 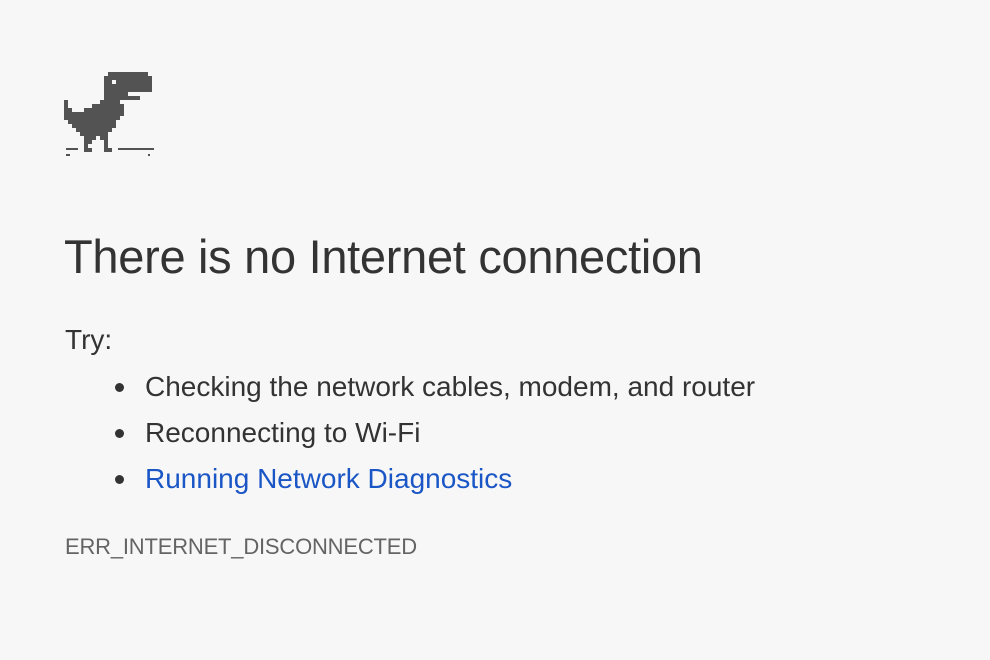 I want to click on suggestion-label: Reconnecting to Wi-Fi, so click(x=283, y=432).